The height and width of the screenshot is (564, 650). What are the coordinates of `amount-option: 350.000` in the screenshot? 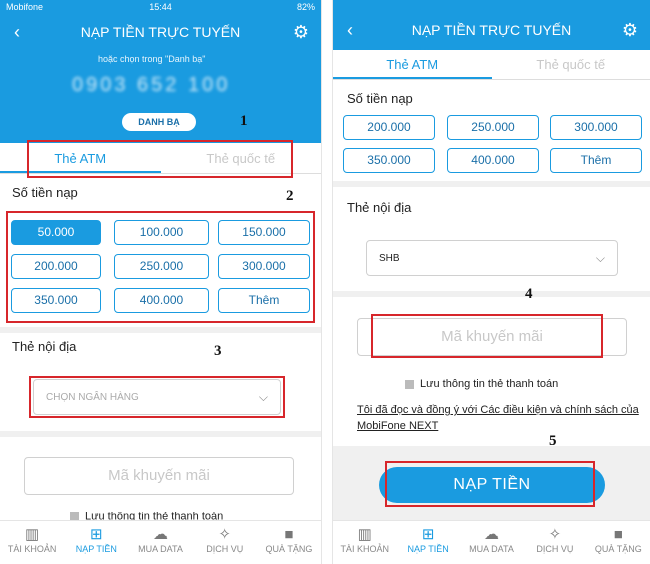 It's located at (389, 160).